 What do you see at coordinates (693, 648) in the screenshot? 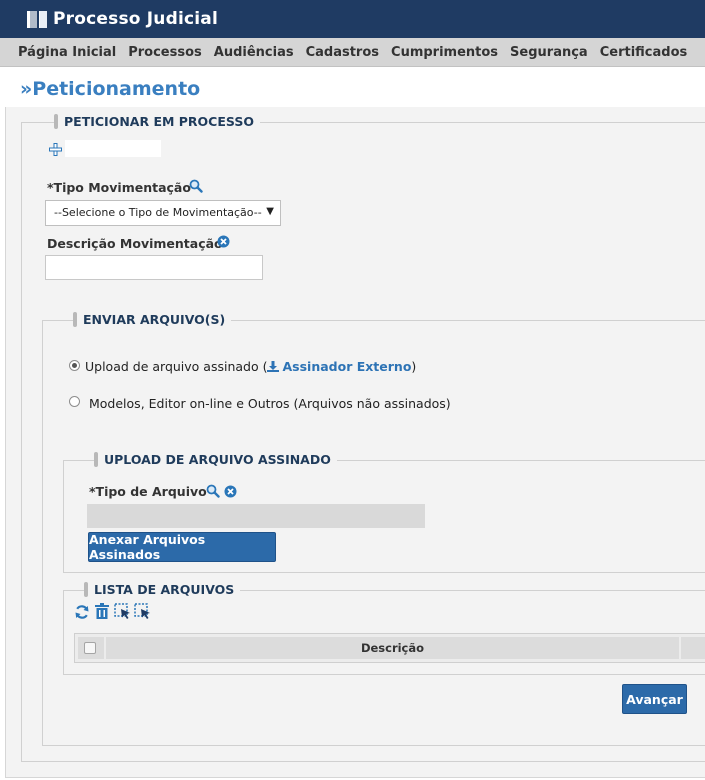
I see `extra-column-header` at bounding box center [693, 648].